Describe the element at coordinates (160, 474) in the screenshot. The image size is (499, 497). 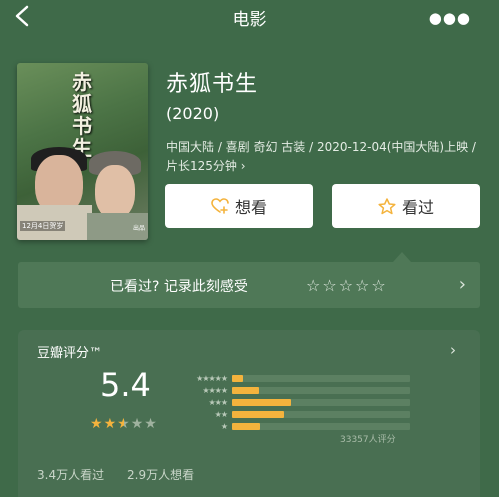
I see `want-count: 2.9万人想看` at that location.